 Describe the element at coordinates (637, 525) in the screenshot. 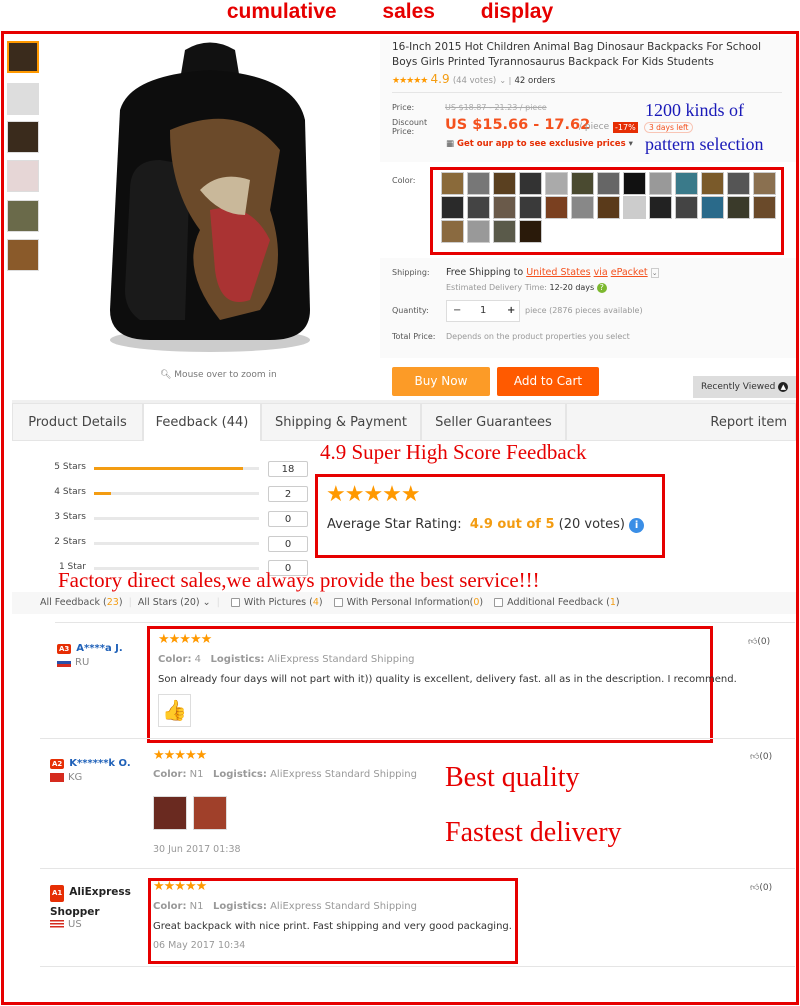

I see `info-icon: i` at that location.